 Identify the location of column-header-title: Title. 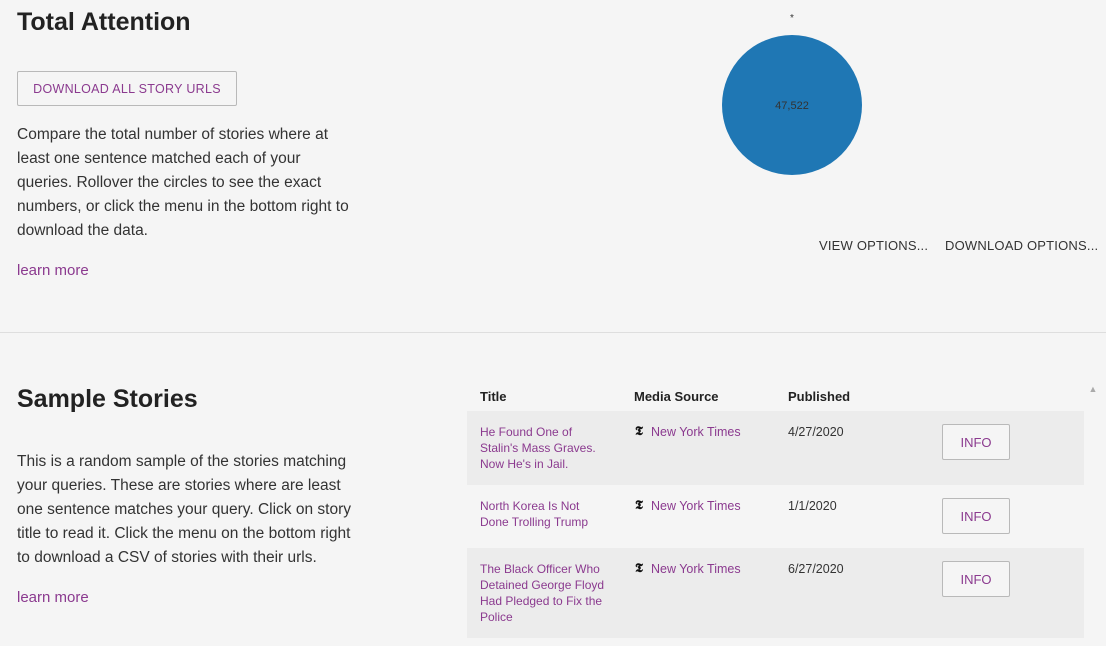
(493, 396).